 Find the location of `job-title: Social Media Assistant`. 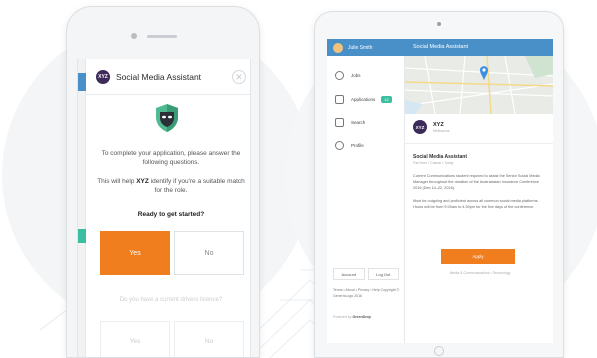

job-title: Social Media Assistant is located at coordinates (440, 157).